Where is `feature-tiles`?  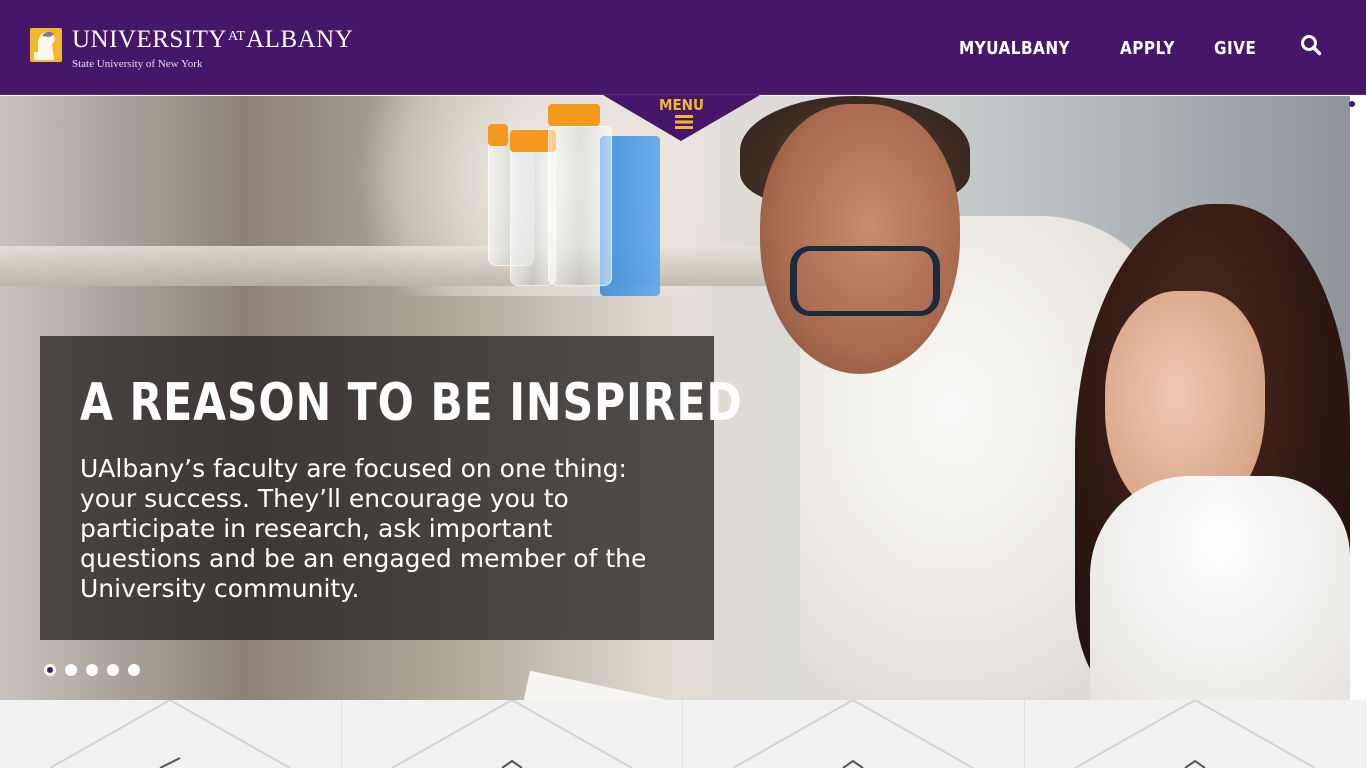 feature-tiles is located at coordinates (683, 734).